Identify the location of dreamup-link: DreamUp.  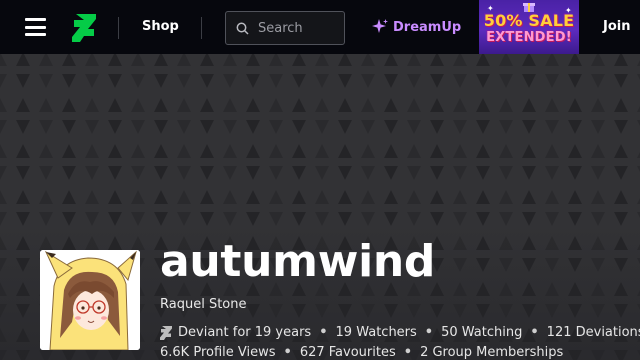
(416, 27).